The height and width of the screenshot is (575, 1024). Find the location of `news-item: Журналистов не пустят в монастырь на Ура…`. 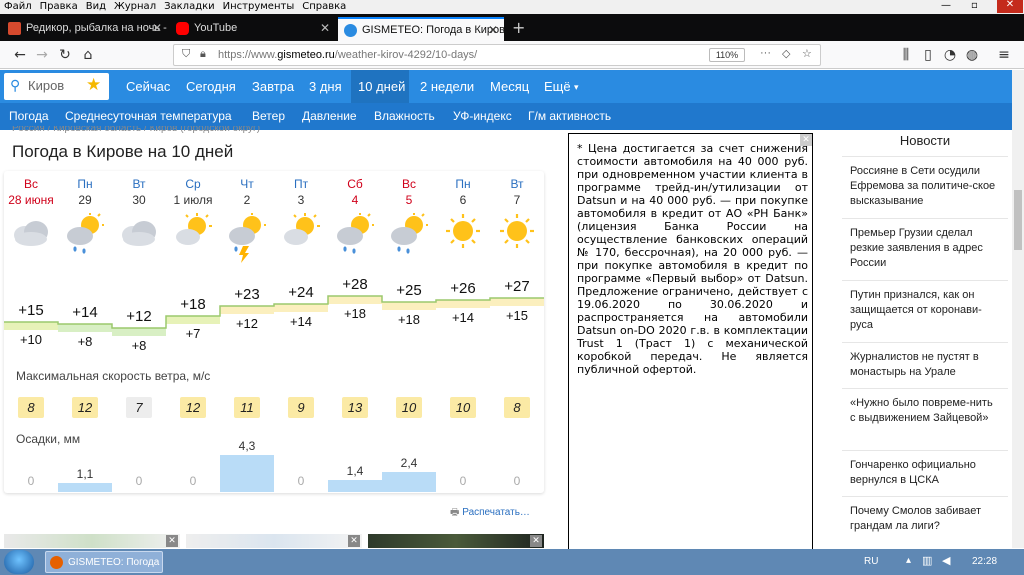

news-item: Журналистов не пустят в монастырь на Ура… is located at coordinates (925, 365).